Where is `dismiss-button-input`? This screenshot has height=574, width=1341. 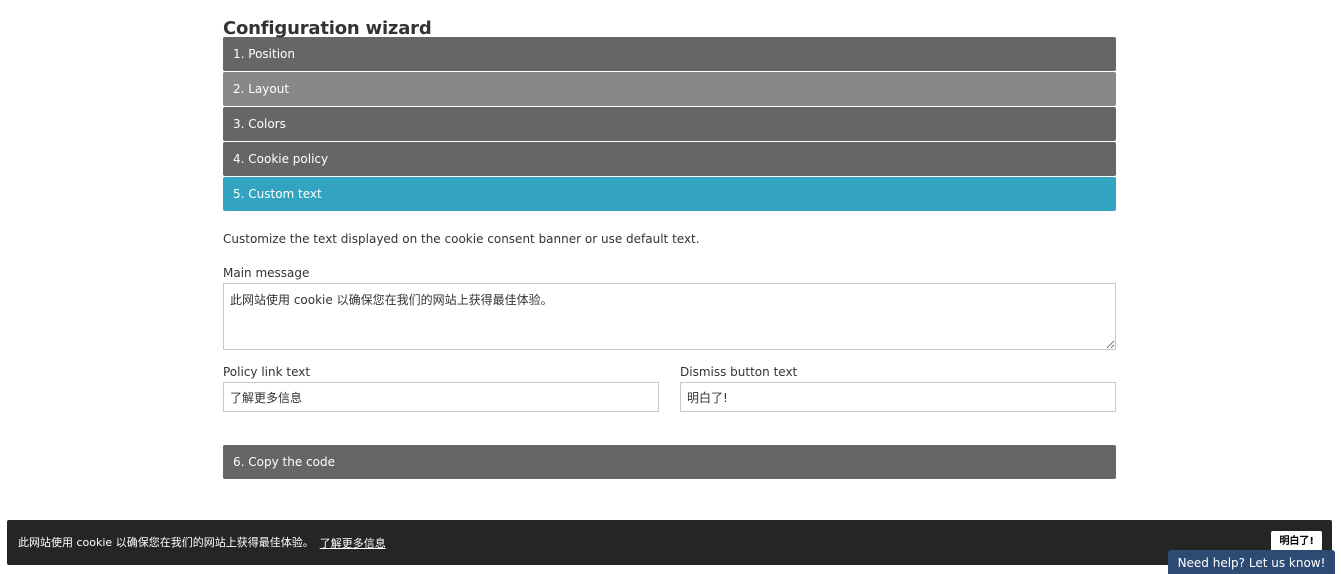 dismiss-button-input is located at coordinates (898, 397).